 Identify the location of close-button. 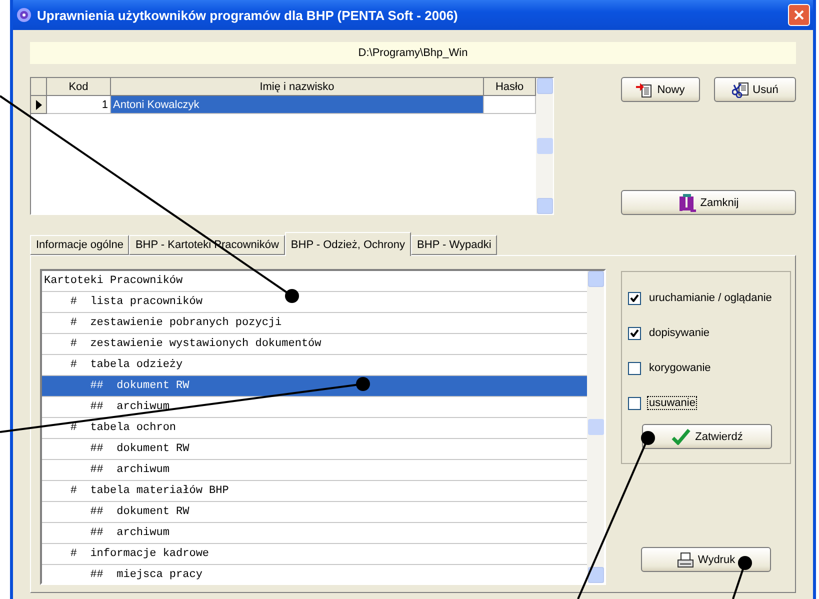
(799, 15).